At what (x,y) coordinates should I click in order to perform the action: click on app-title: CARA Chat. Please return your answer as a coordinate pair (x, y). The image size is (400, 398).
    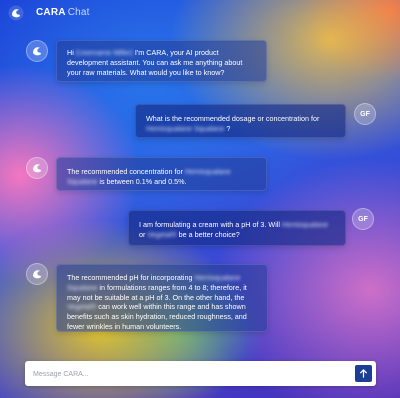
    Looking at the image, I should click on (63, 12).